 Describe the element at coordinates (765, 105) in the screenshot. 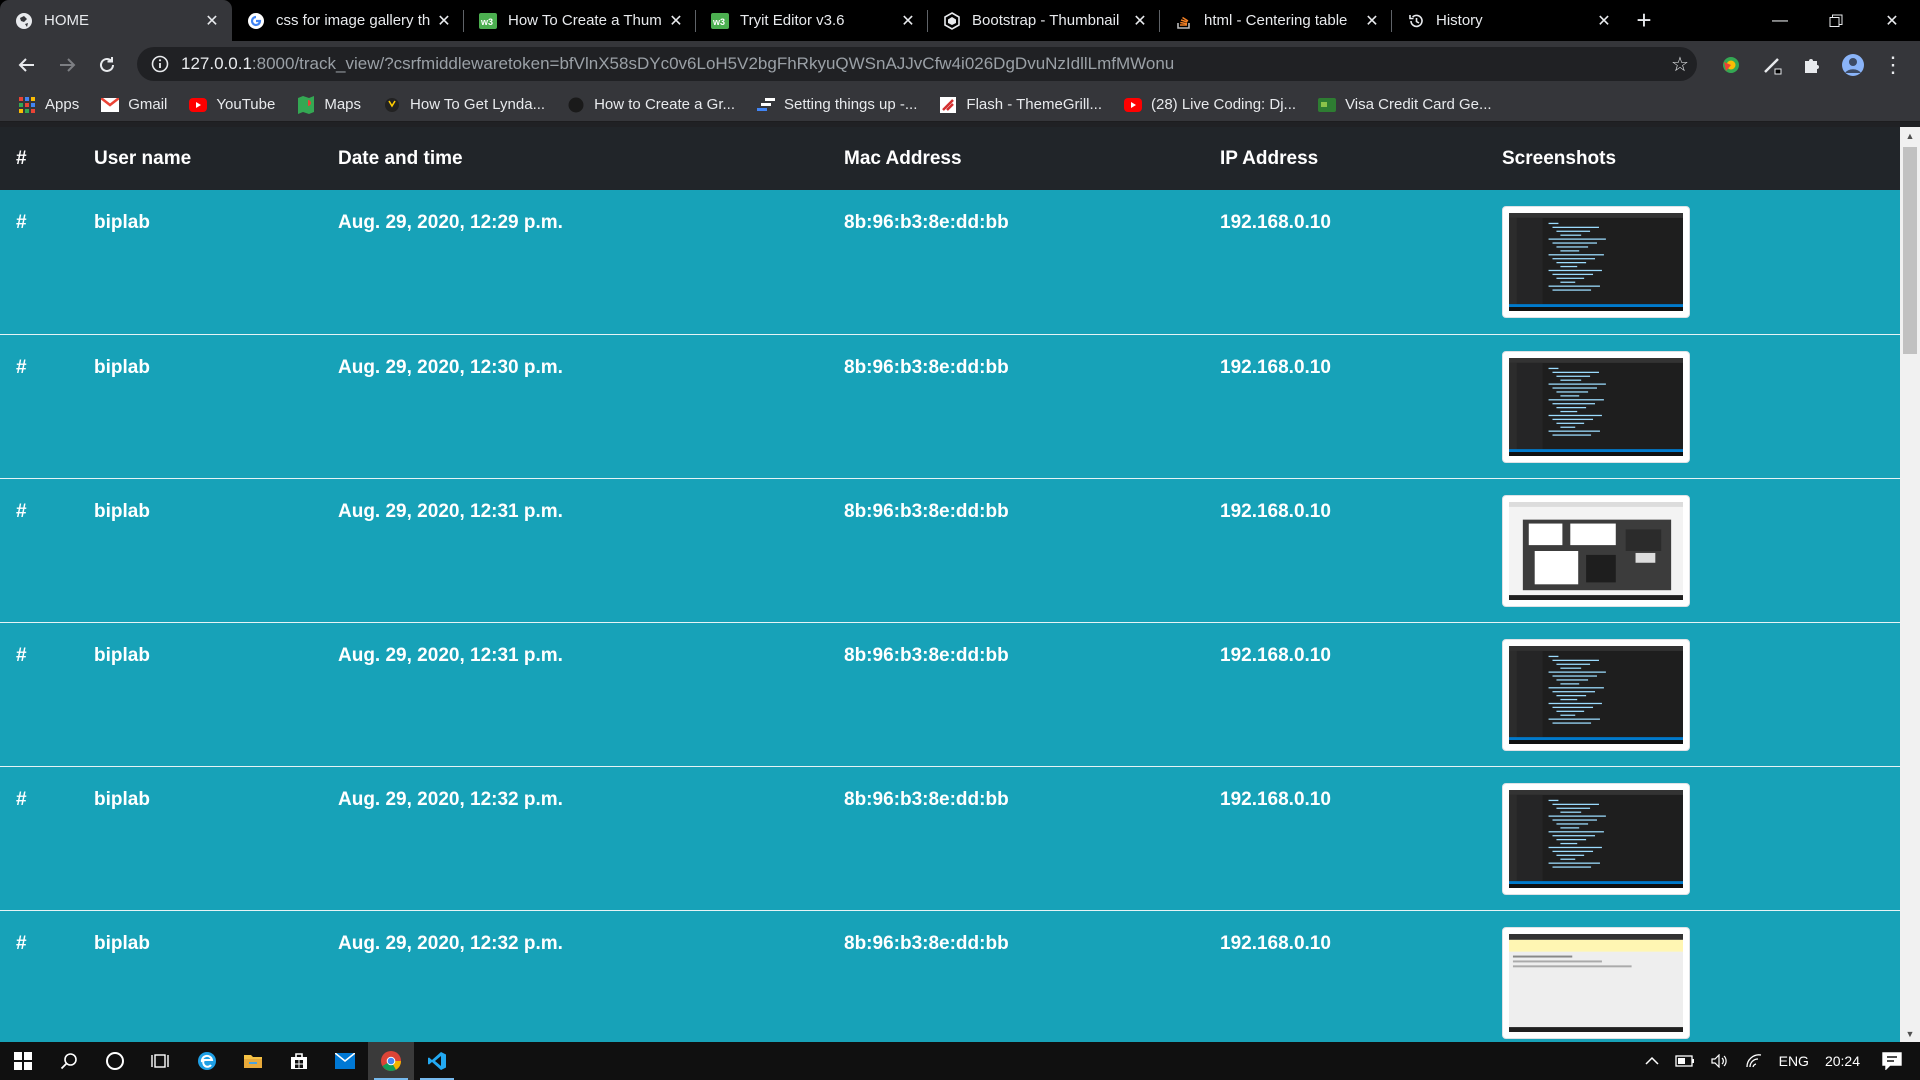

I see `bars-icon` at that location.